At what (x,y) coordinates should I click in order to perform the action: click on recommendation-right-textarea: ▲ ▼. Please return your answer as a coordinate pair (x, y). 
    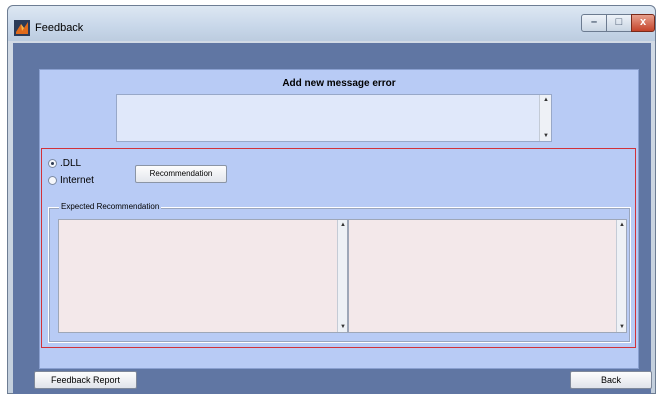
    Looking at the image, I should click on (487, 276).